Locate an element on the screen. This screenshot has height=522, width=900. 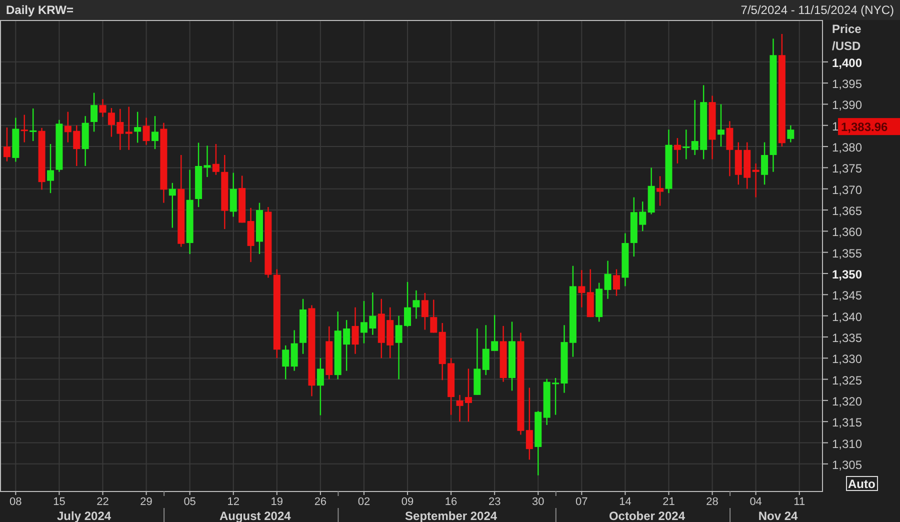
price-axis-label: 1,340 is located at coordinates (847, 317).